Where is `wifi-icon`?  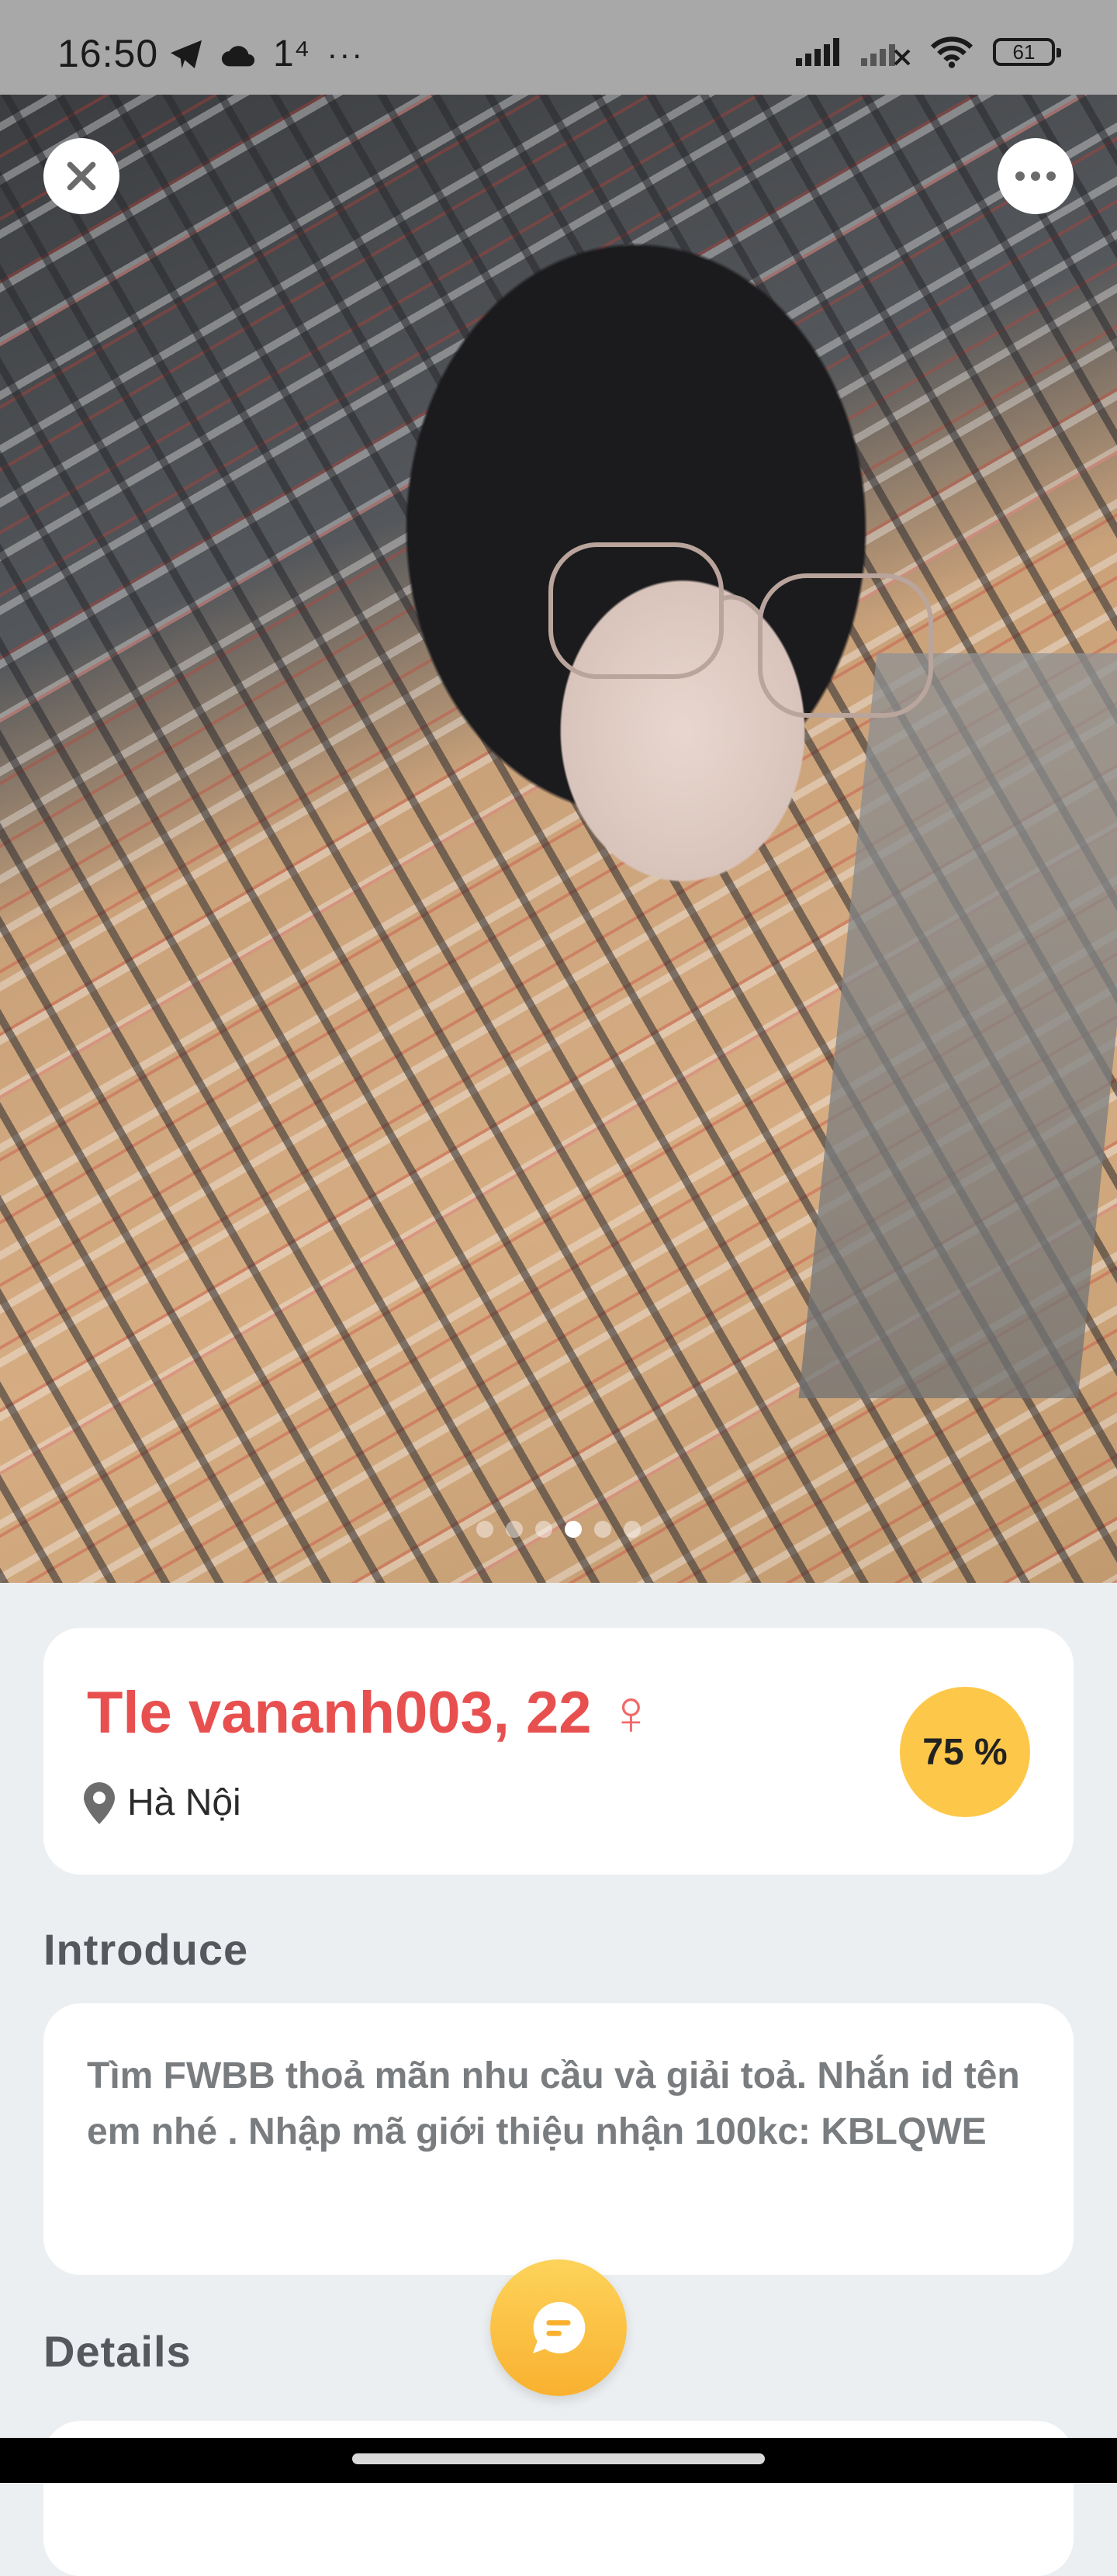 wifi-icon is located at coordinates (951, 52).